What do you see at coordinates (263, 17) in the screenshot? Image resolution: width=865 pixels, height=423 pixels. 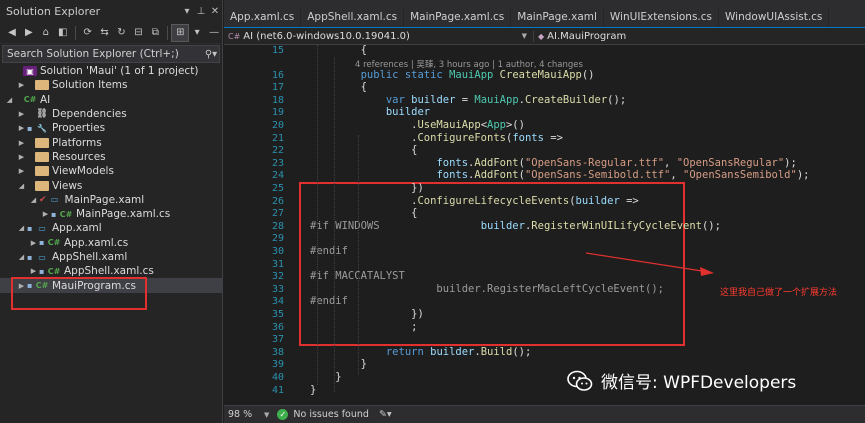 I see `document-tab: App.xaml.cs` at bounding box center [263, 17].